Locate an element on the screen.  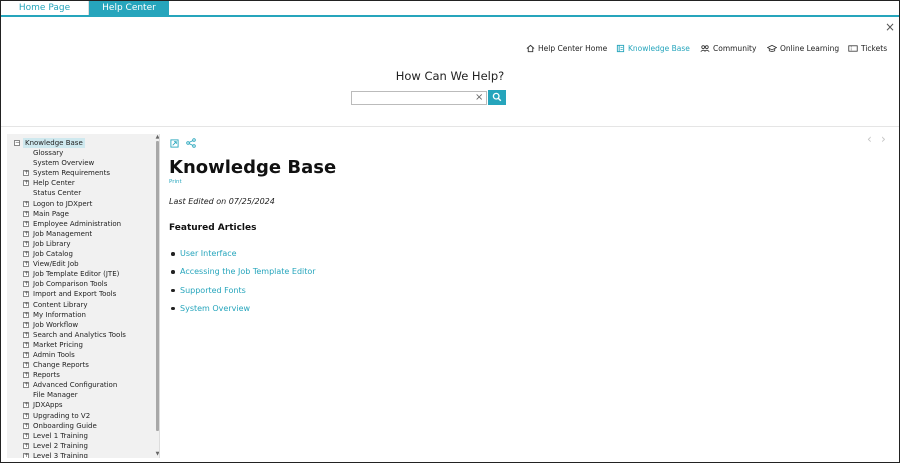
tree-item-label: Onboarding Guide is located at coordinates (65, 425).